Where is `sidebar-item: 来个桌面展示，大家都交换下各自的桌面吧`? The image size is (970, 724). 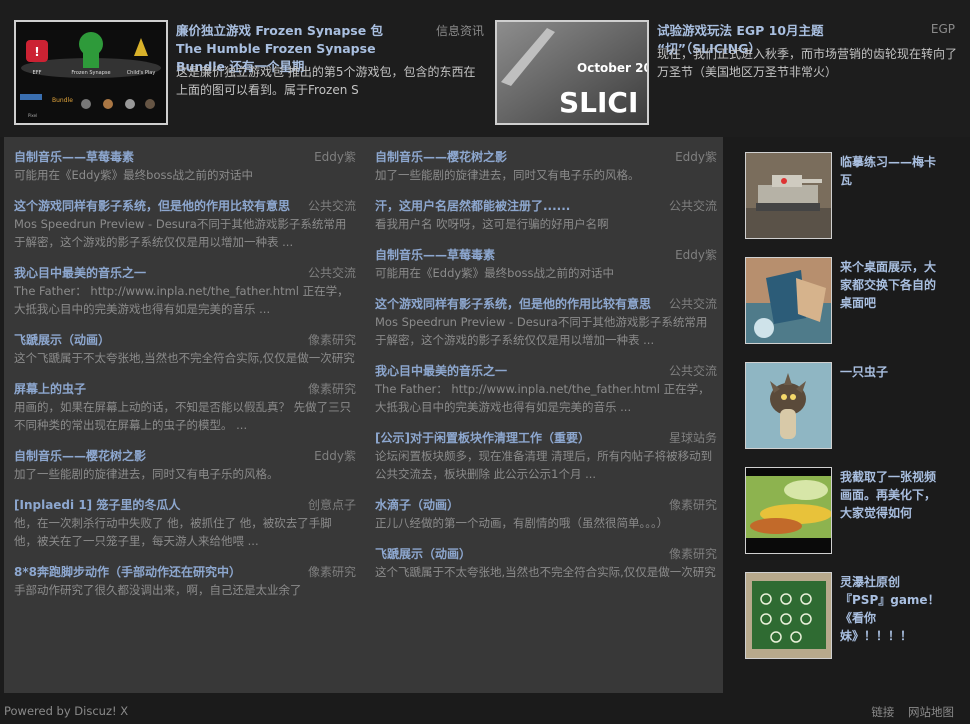
sidebar-item: 来个桌面展示，大家都交换下各自的桌面吧 is located at coordinates (850, 309).